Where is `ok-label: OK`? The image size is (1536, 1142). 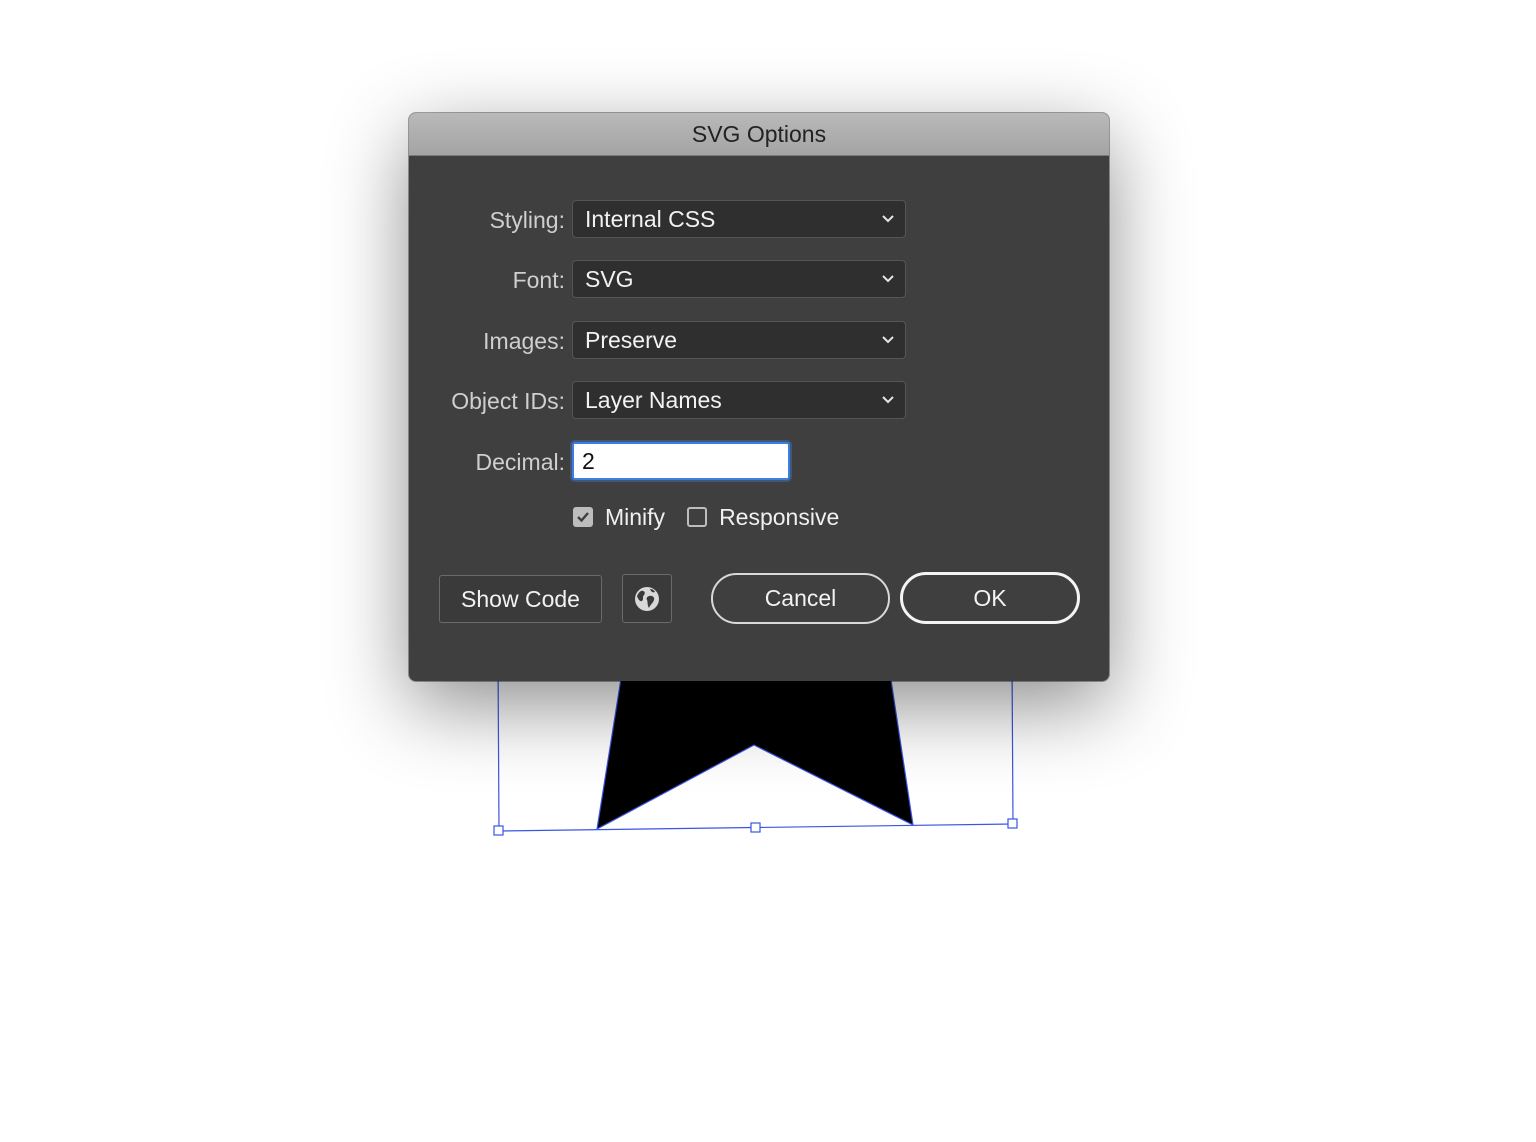 ok-label: OK is located at coordinates (990, 597).